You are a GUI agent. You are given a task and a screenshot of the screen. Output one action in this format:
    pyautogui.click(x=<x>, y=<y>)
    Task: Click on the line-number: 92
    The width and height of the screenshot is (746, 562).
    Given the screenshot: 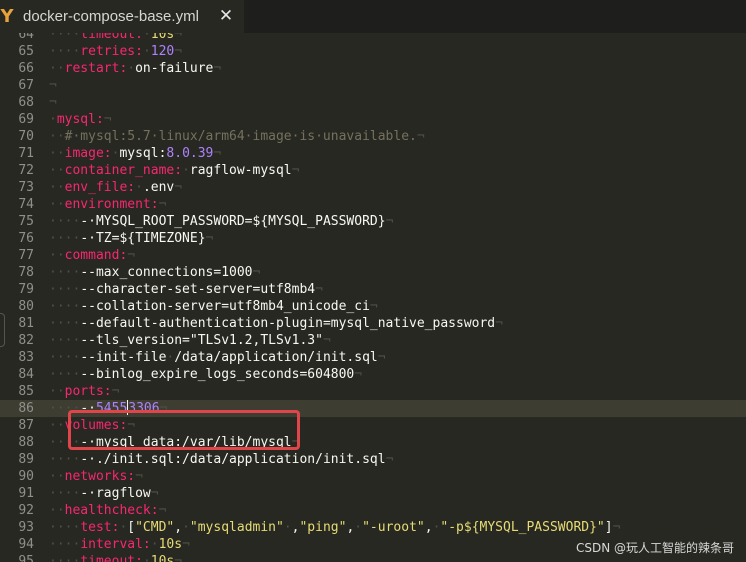 What is the action you would take?
    pyautogui.click(x=26, y=510)
    